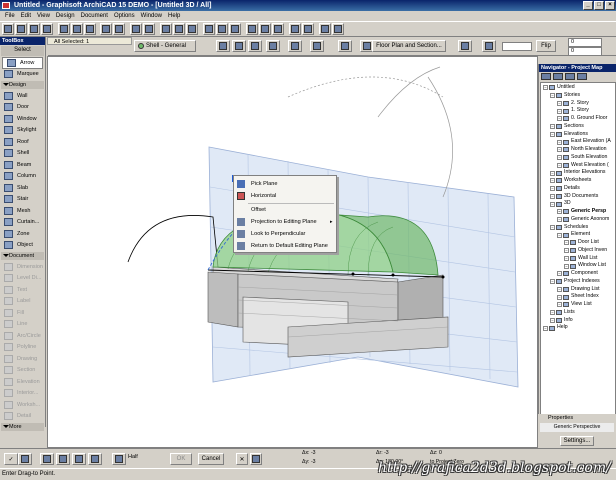  Describe the element at coordinates (585, 251) in the screenshot. I see `tree-node: − Object Inven` at that location.